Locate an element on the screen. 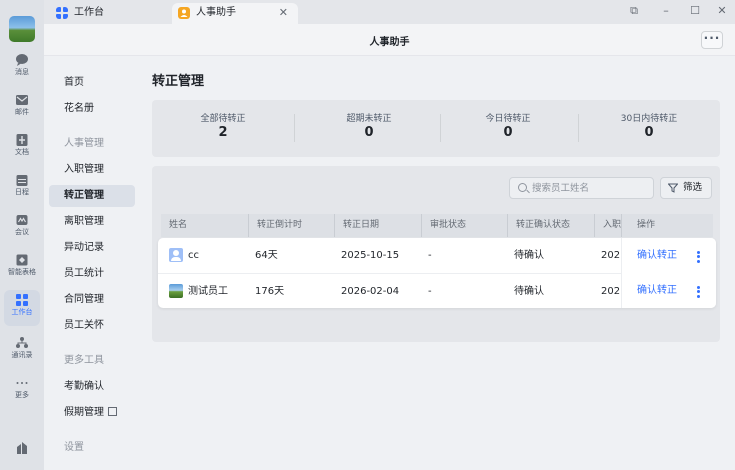 The width and height of the screenshot is (735, 470). sidebar-item-employee-stats: 员工统计 is located at coordinates (92, 274).